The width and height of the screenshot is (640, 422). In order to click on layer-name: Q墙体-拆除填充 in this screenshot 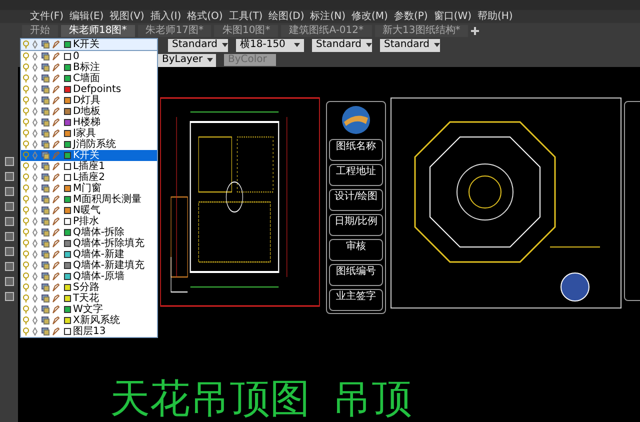, I will do `click(108, 243)`.